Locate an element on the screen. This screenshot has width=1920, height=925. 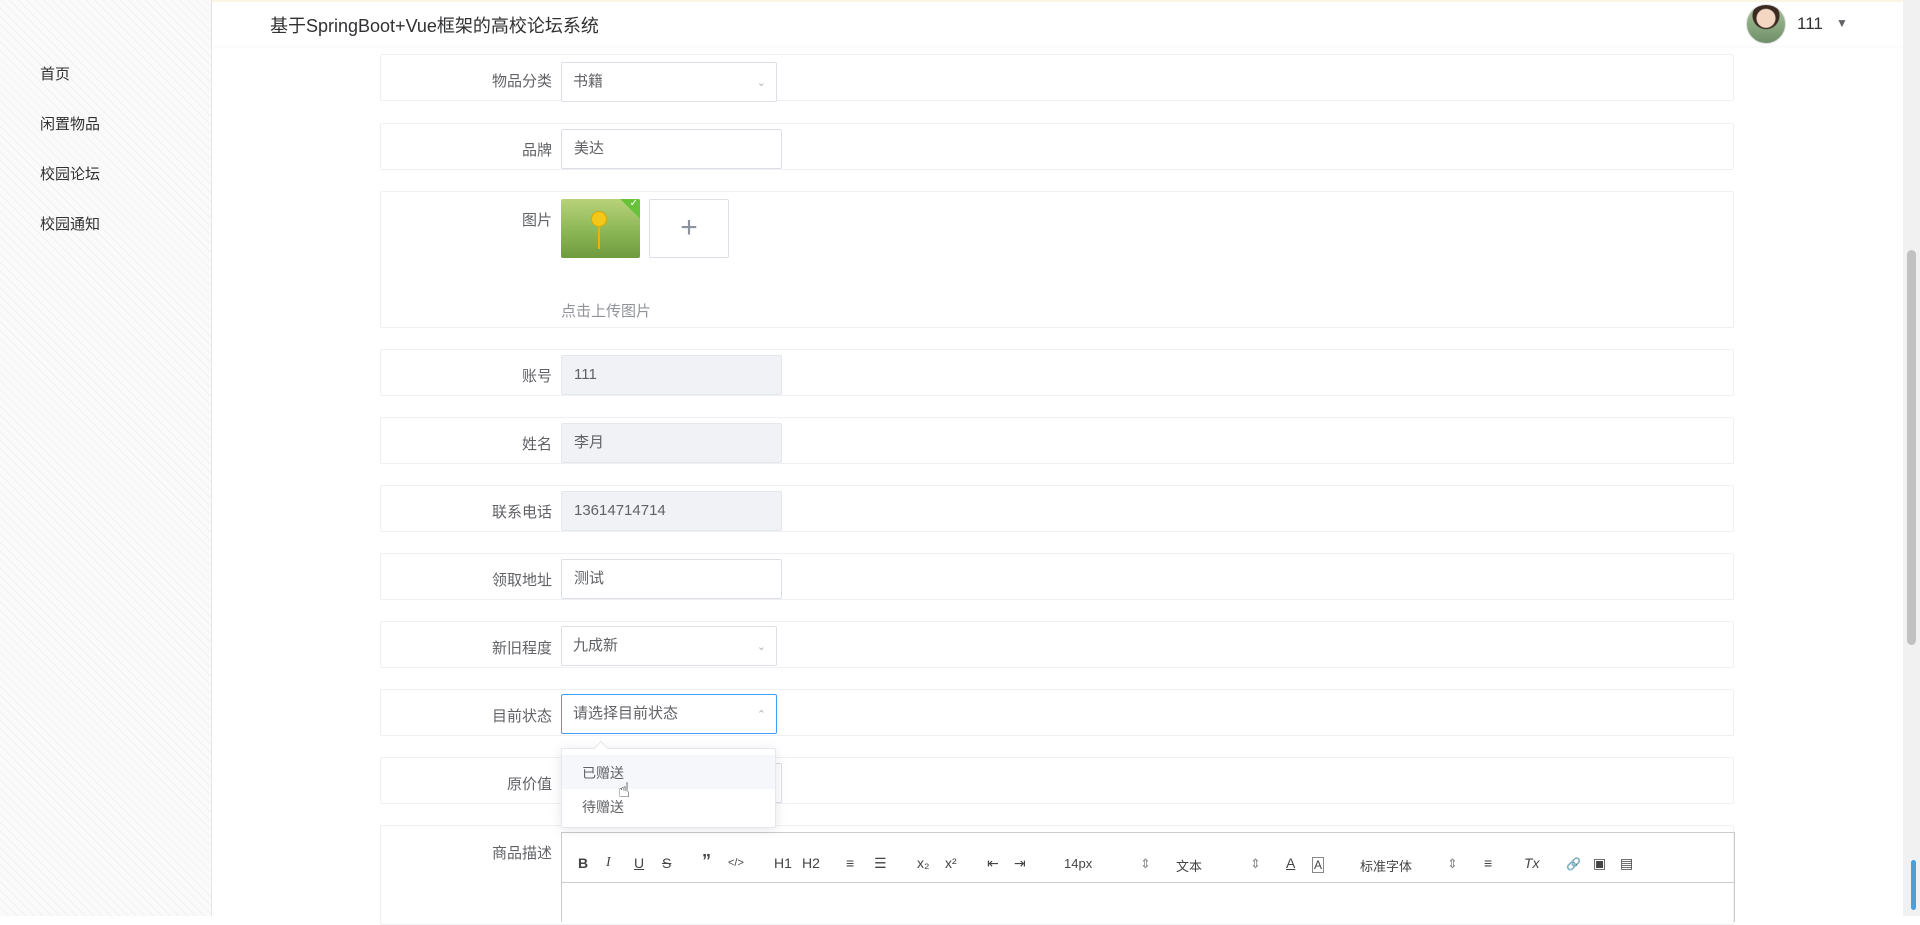
phone-input: 13614714714 is located at coordinates (671, 511).